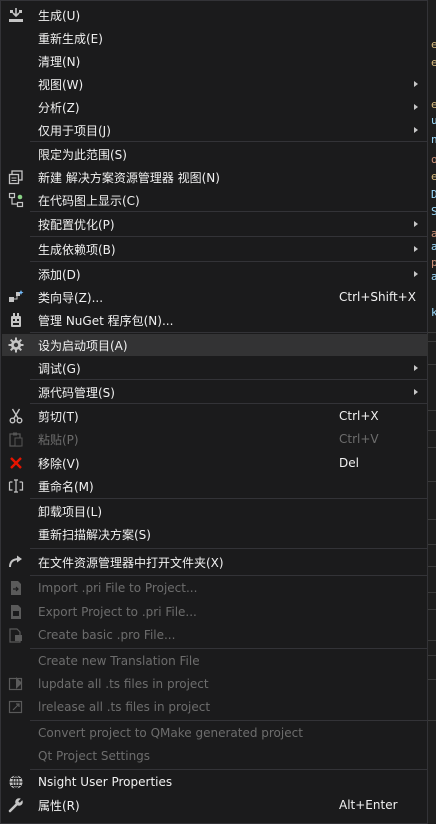  I want to click on menu-item-label: 限定为此范围(S), so click(82, 154).